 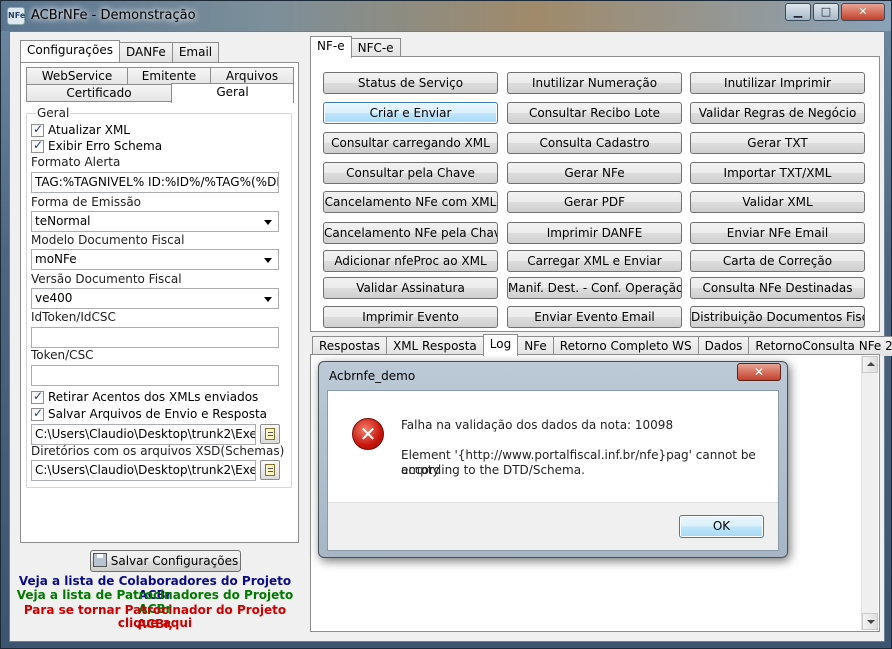 What do you see at coordinates (594, 143) in the screenshot?
I see `consulta-cadastro-button: Consulta Cadastro` at bounding box center [594, 143].